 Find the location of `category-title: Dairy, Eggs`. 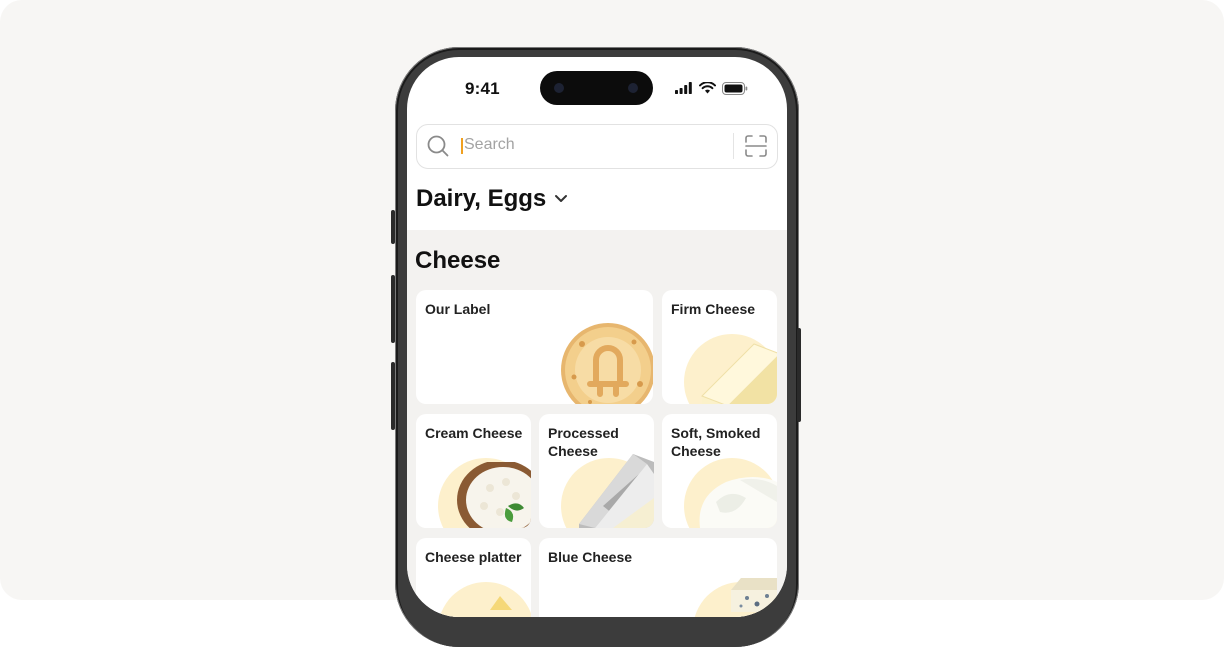

category-title: Dairy, Eggs is located at coordinates (481, 199).